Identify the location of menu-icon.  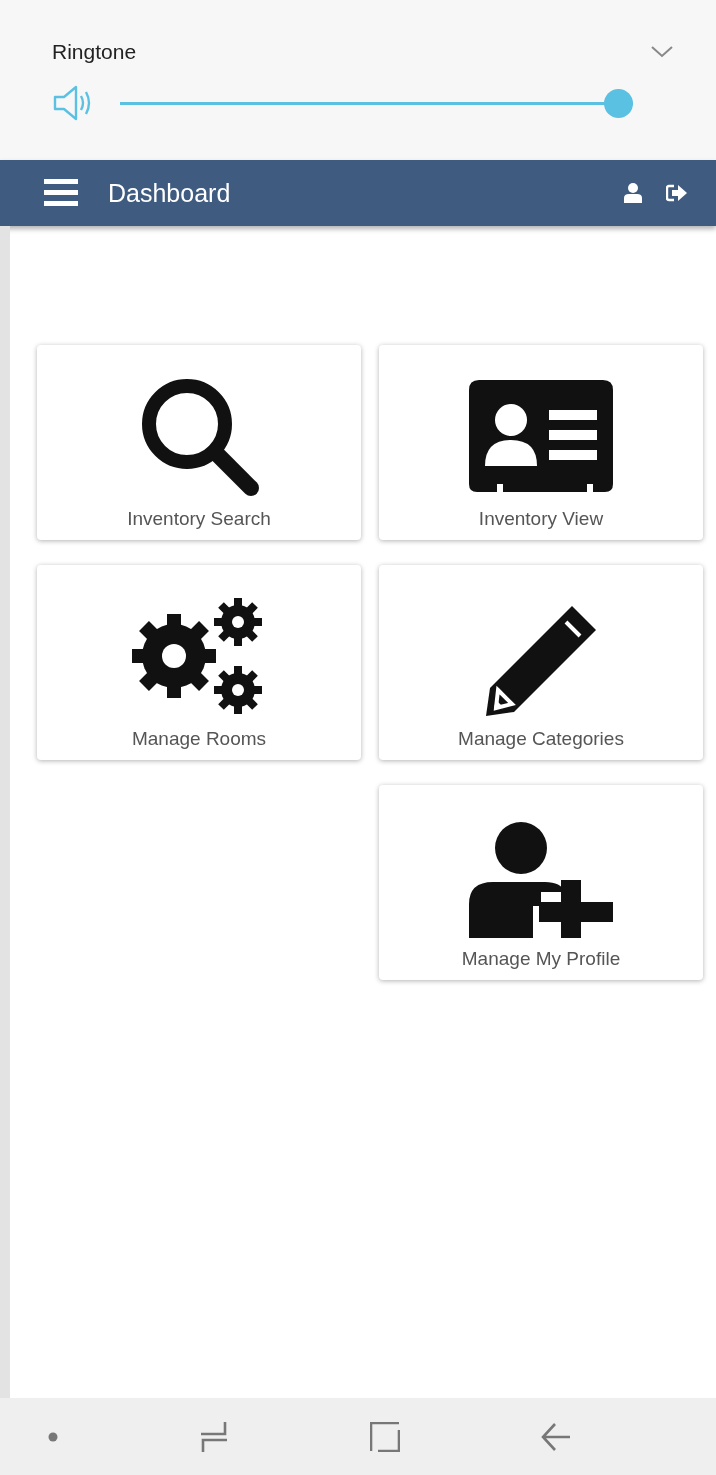
(61, 193).